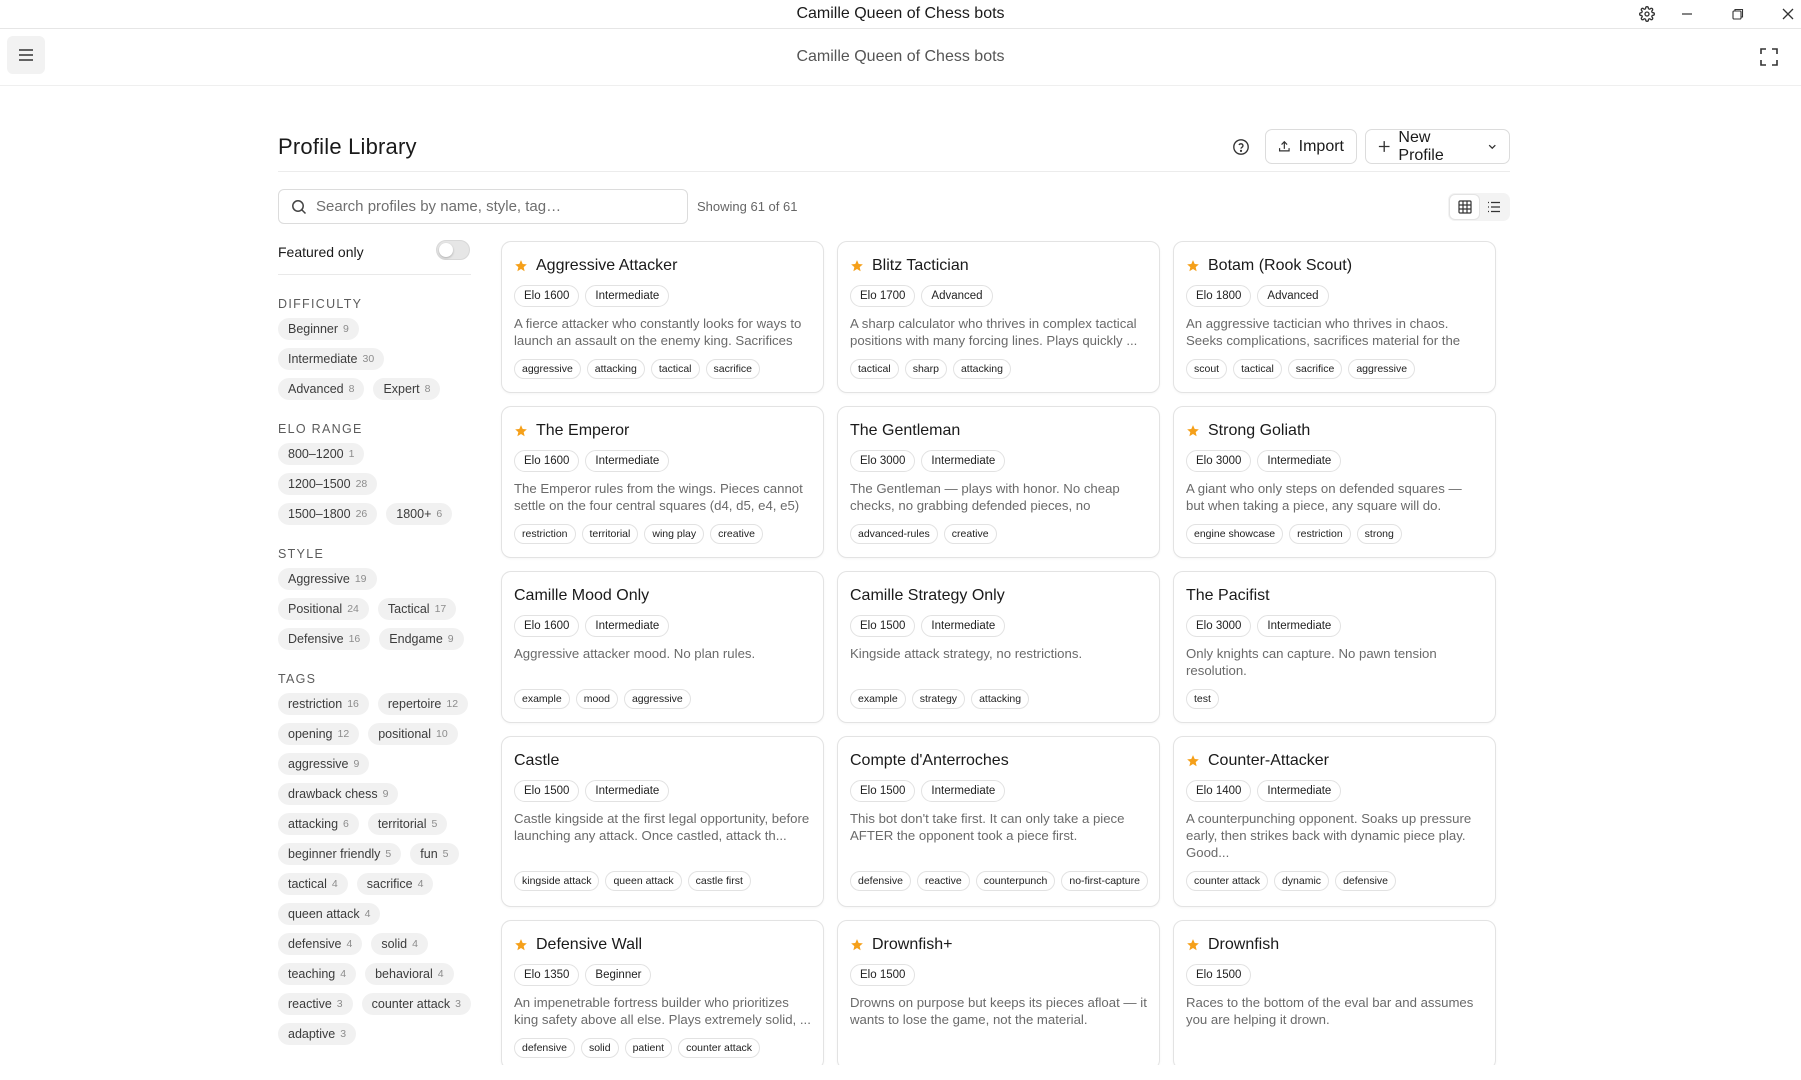  I want to click on profile-tag: mood, so click(596, 699).